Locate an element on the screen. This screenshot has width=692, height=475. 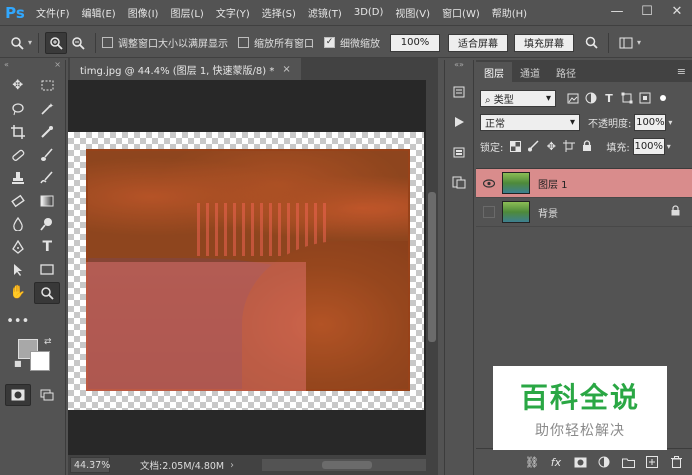
filter-pixel-icon is located at coordinates (573, 98).